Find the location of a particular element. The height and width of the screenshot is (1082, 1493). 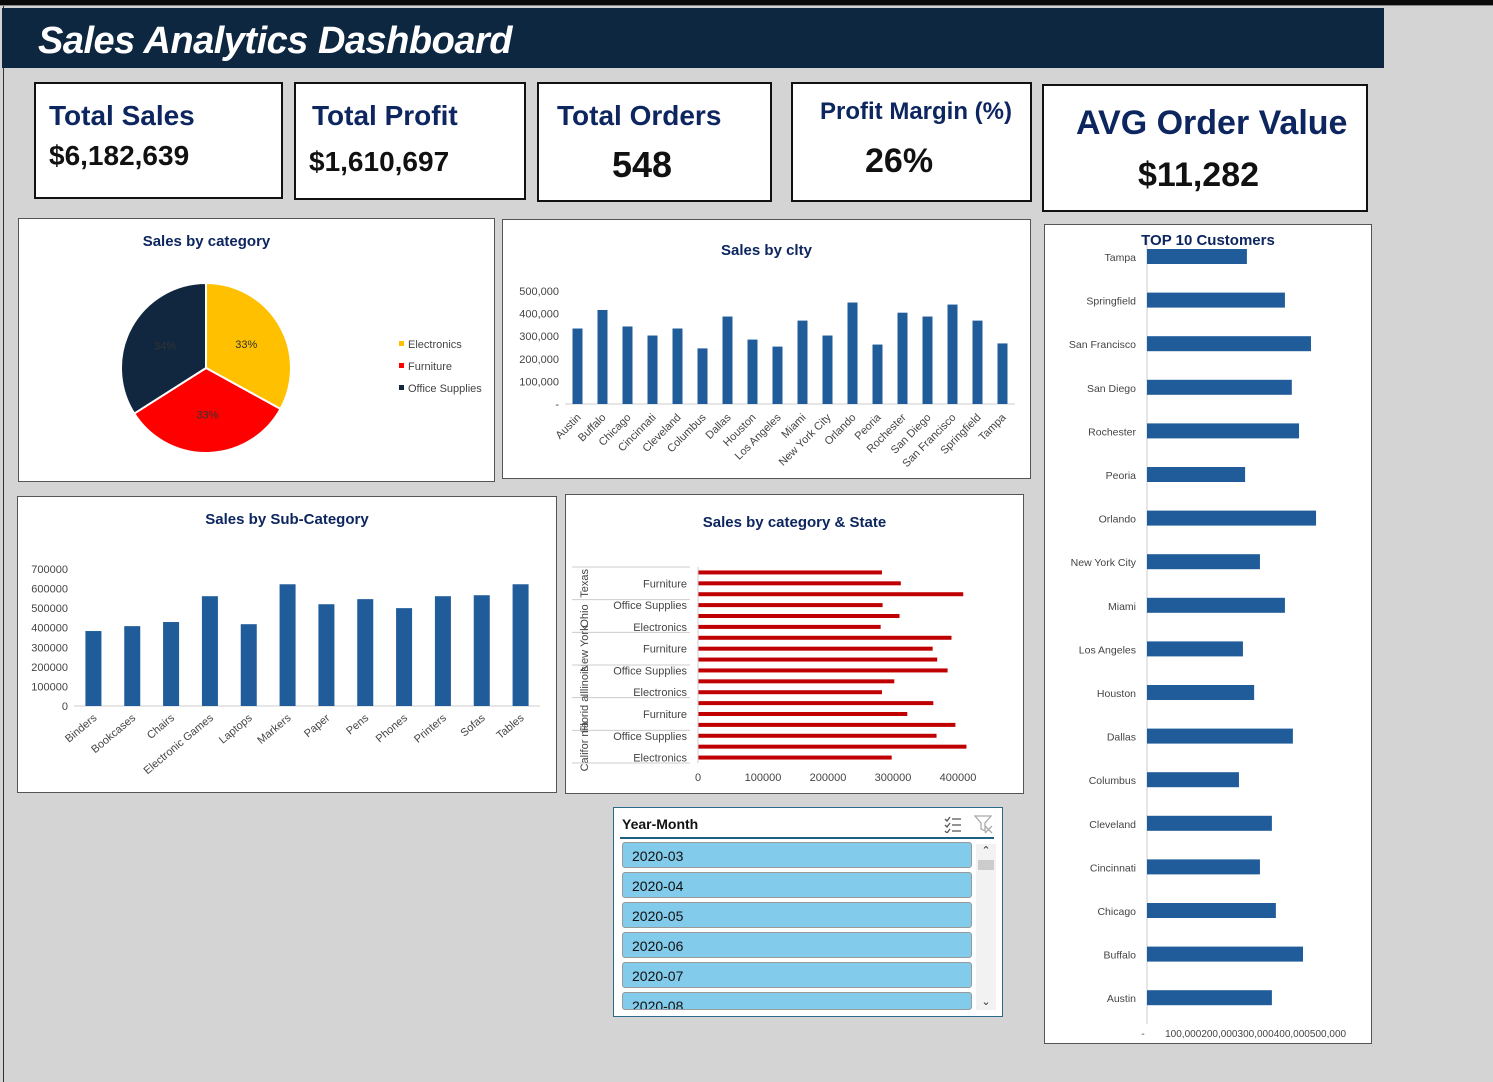

x-tick-label: Paper is located at coordinates (317, 726).